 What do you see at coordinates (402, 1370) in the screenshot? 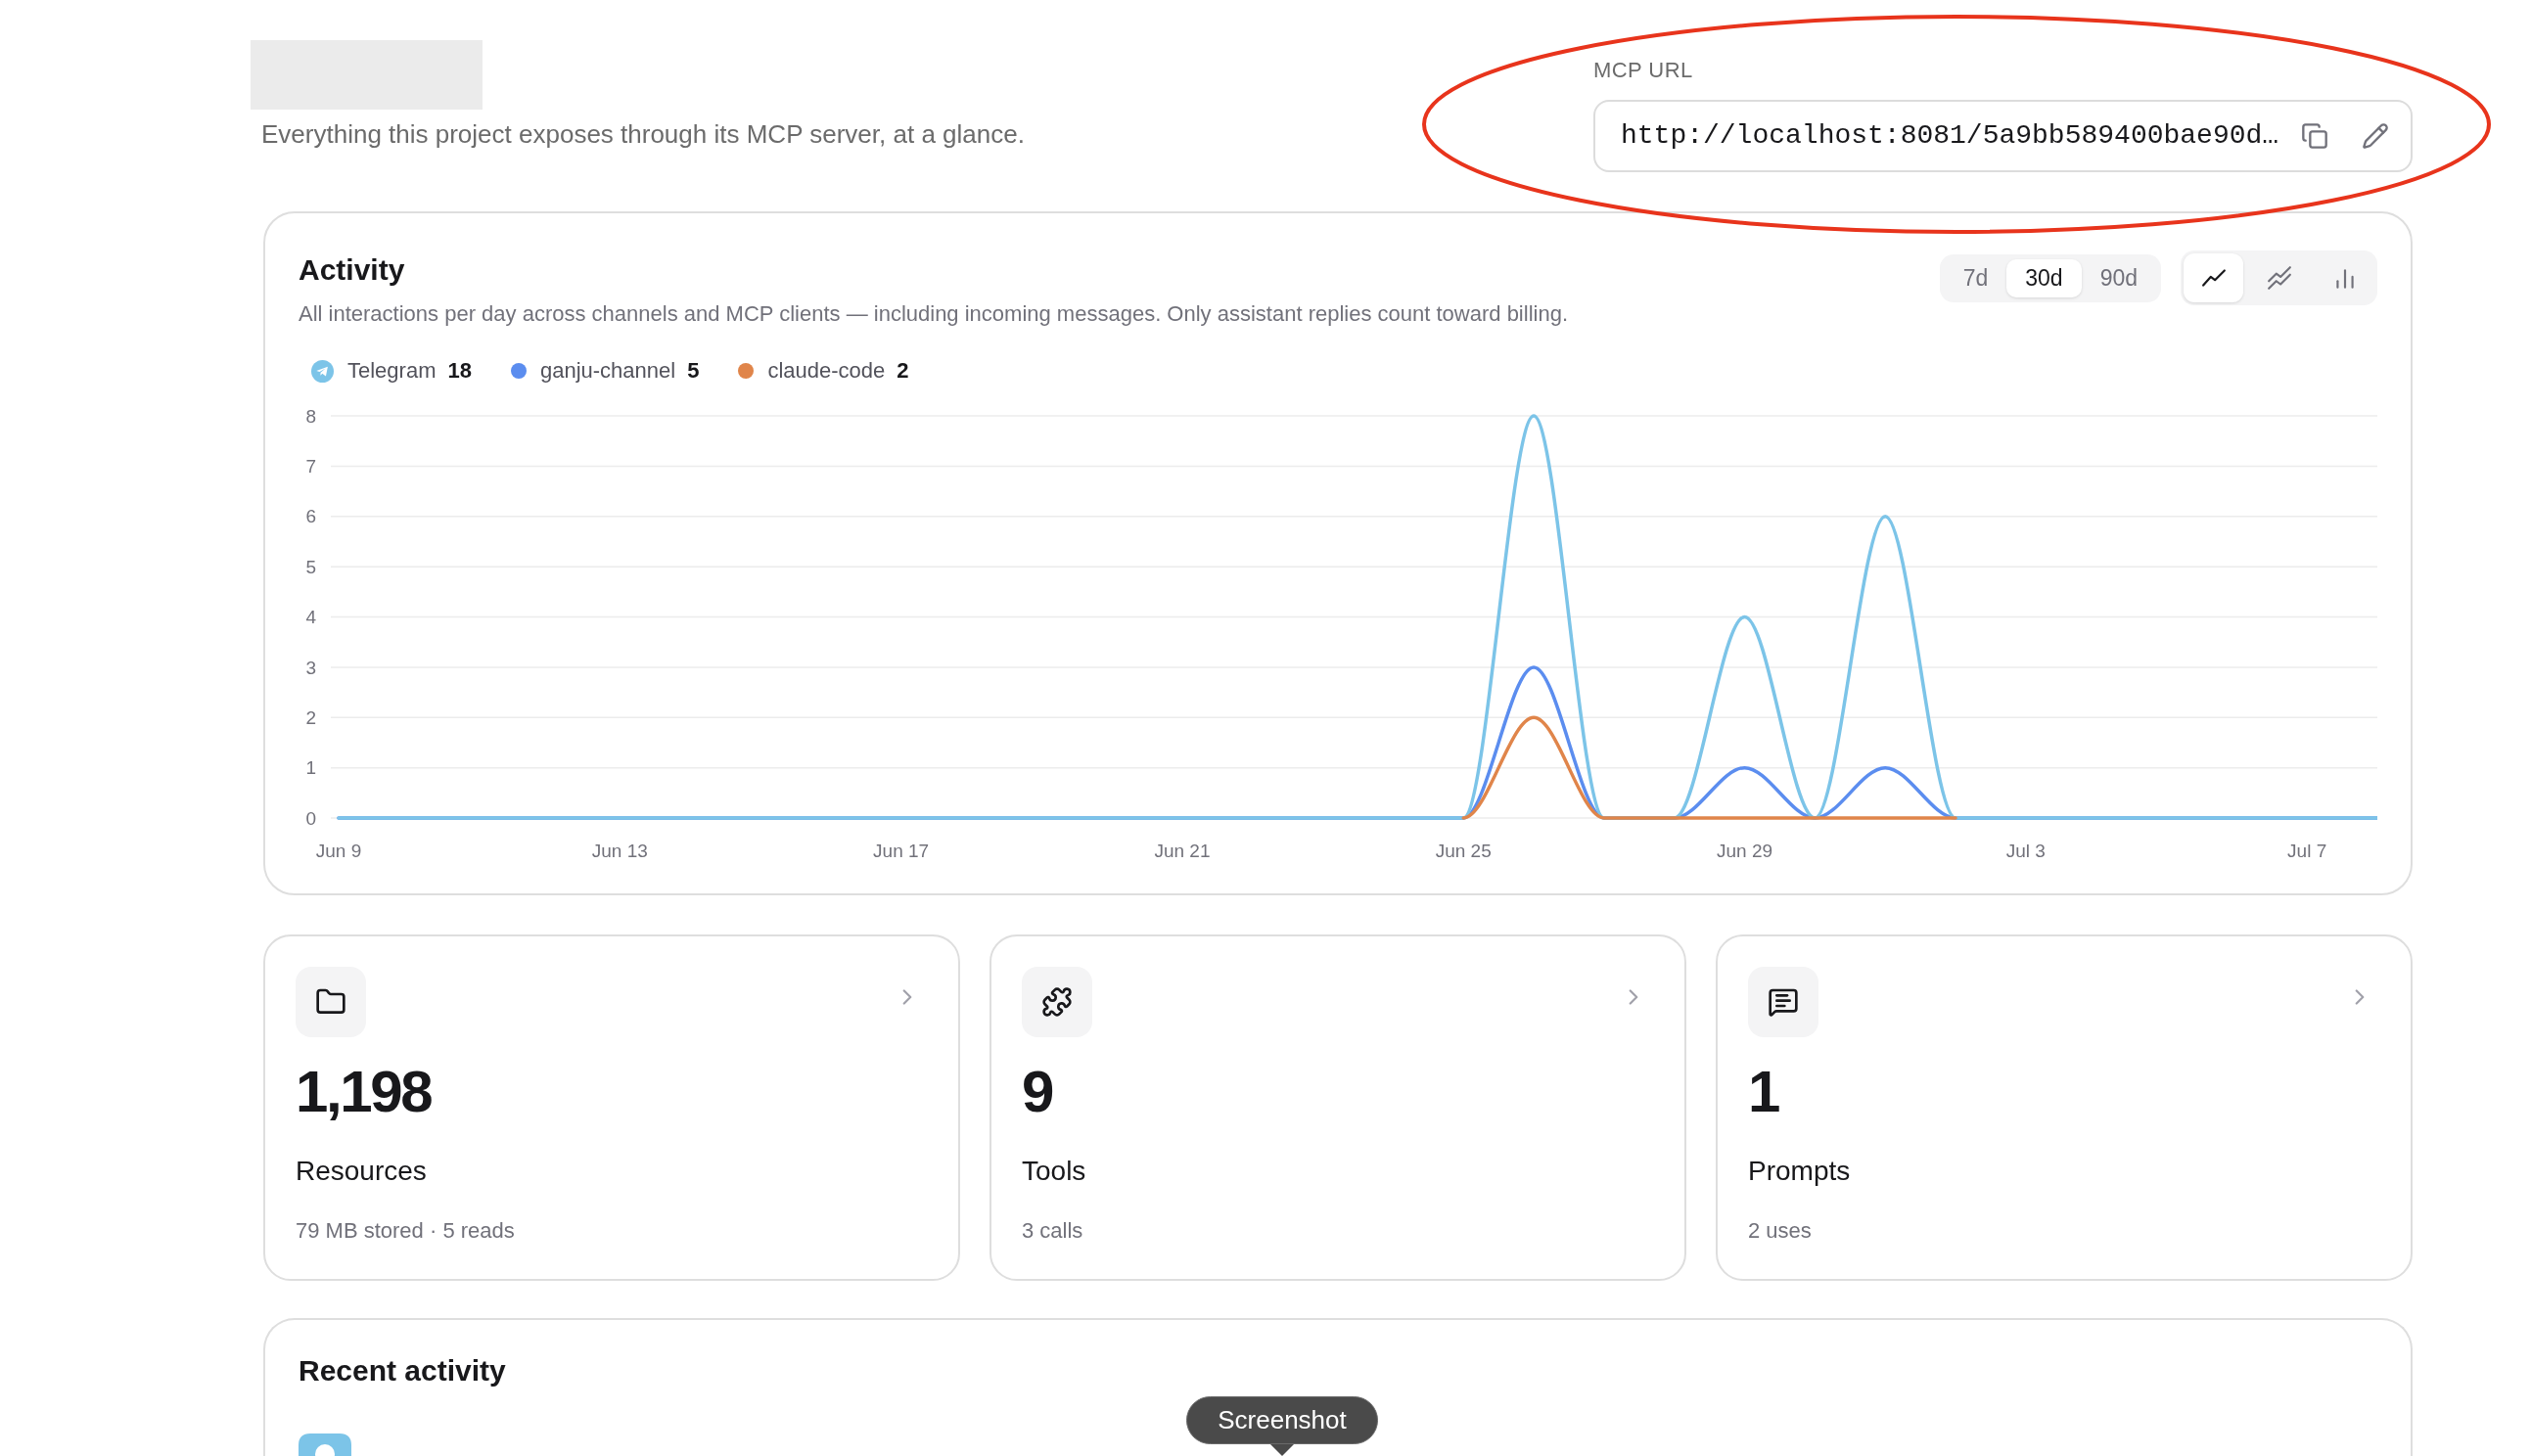
I see `card-title: Recent activity` at bounding box center [402, 1370].